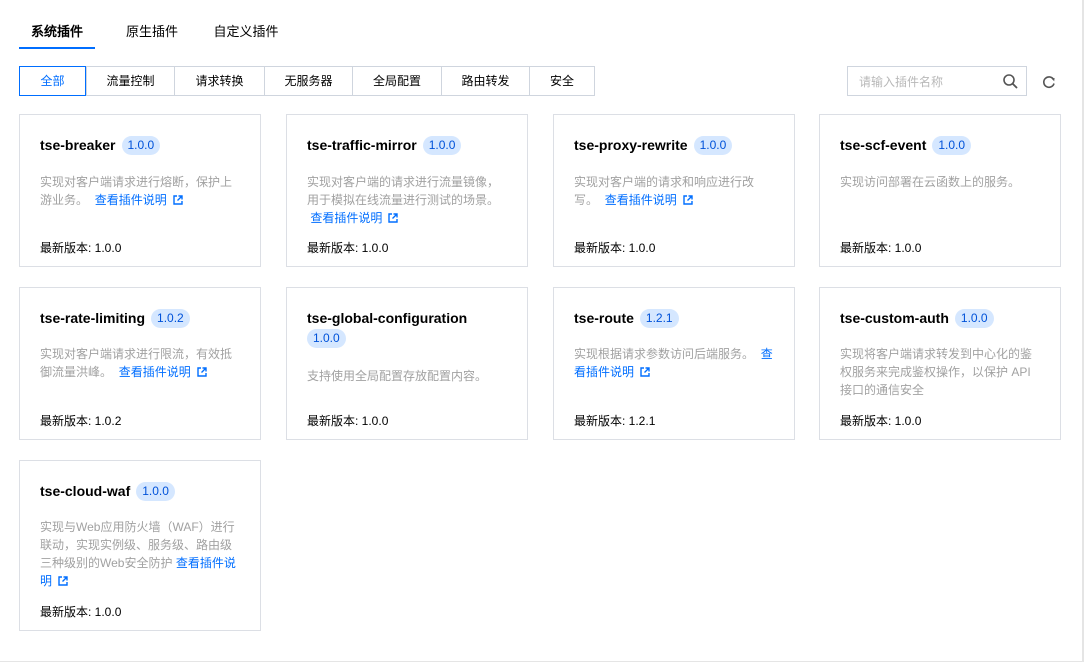  I want to click on plugin-name: tse-route, so click(604, 318).